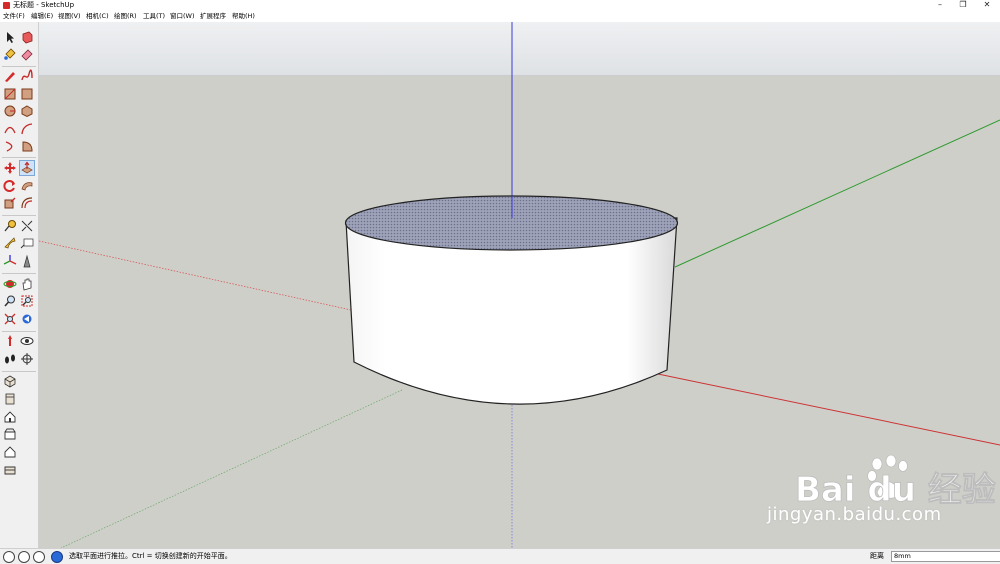 This screenshot has height=564, width=1000. I want to click on pan-tool, so click(27, 284).